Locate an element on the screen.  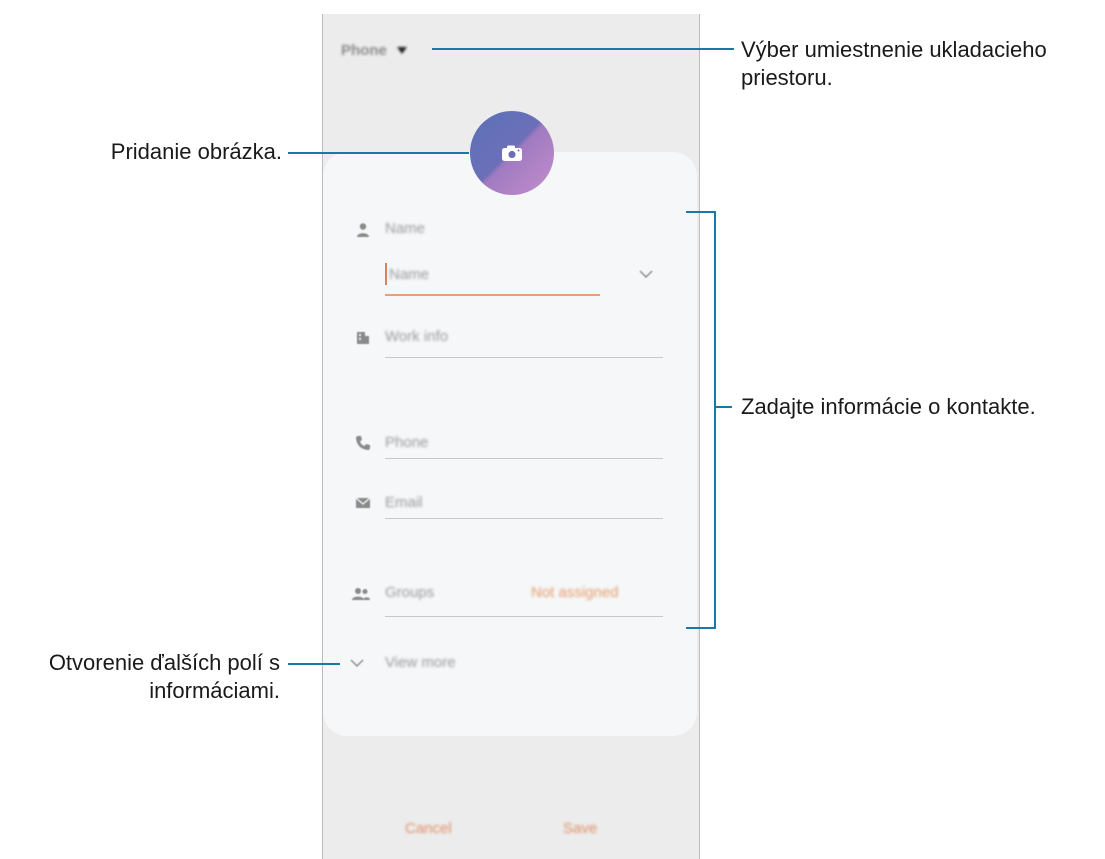
building-icon is located at coordinates (363, 338).